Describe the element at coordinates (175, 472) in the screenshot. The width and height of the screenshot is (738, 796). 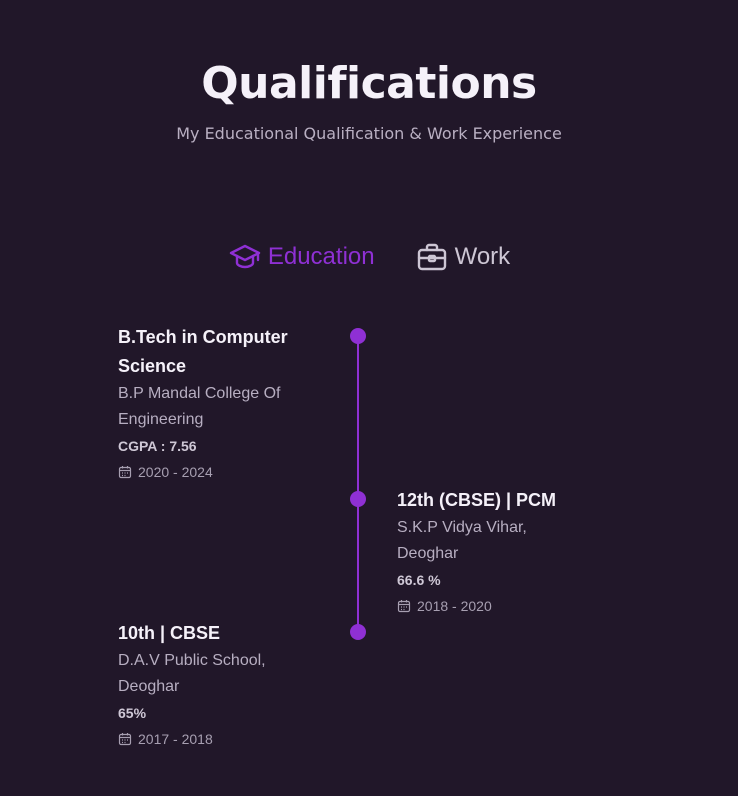
I see `entry-date-text: 2020 - 2024` at that location.